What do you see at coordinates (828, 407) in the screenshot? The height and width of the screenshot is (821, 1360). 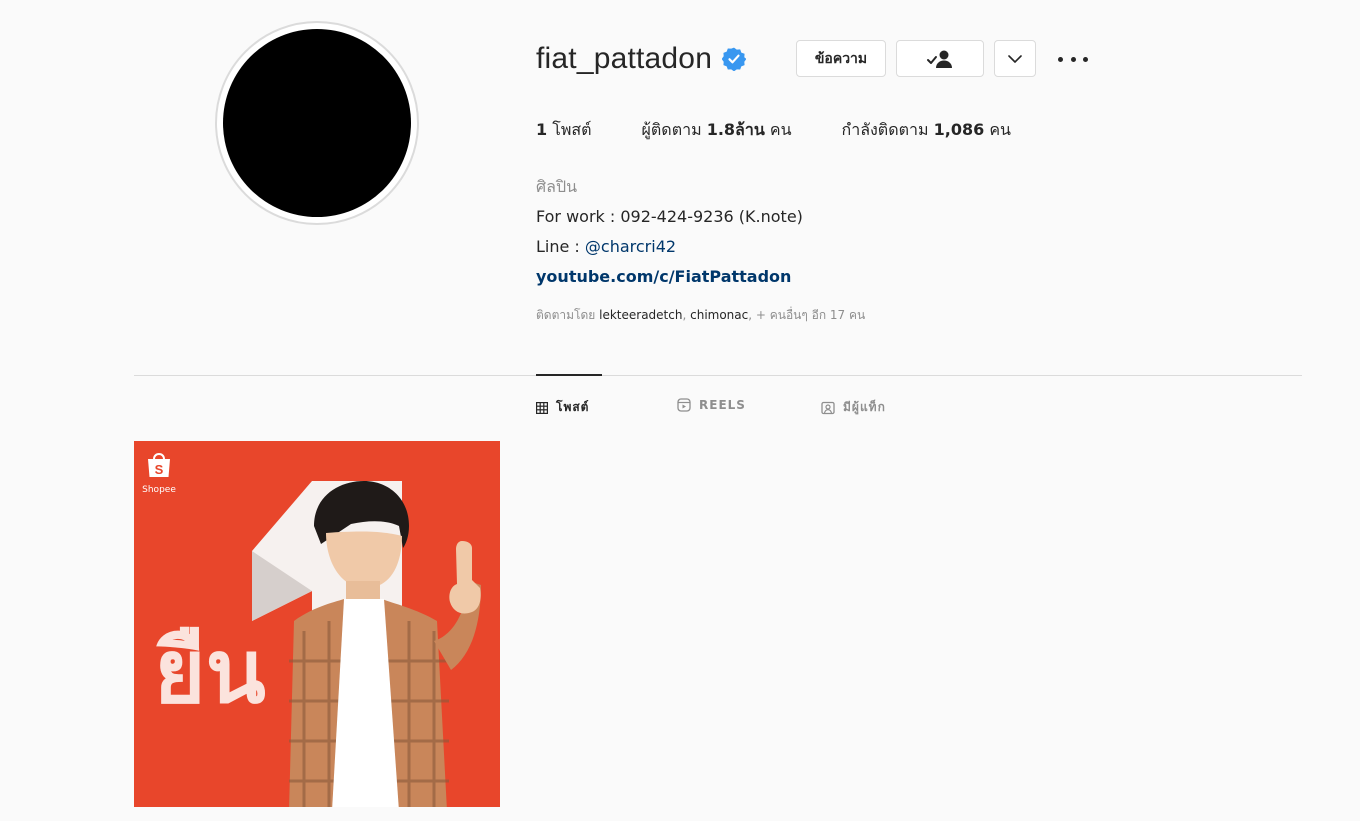 I see `tagged-icon` at bounding box center [828, 407].